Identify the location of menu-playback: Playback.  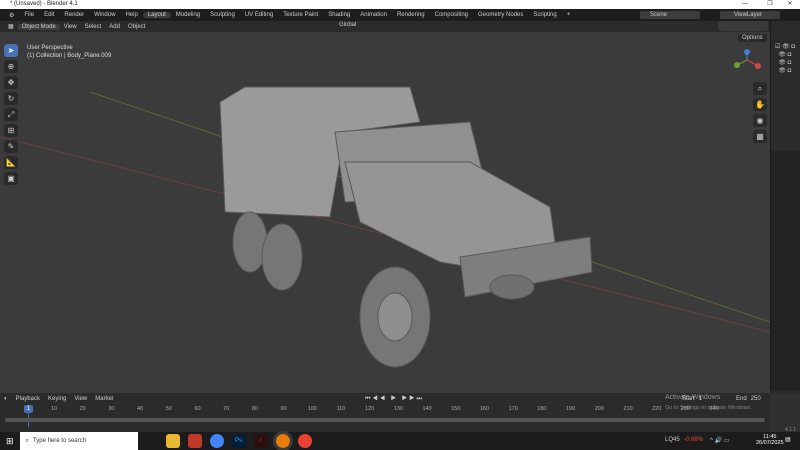
(28, 399).